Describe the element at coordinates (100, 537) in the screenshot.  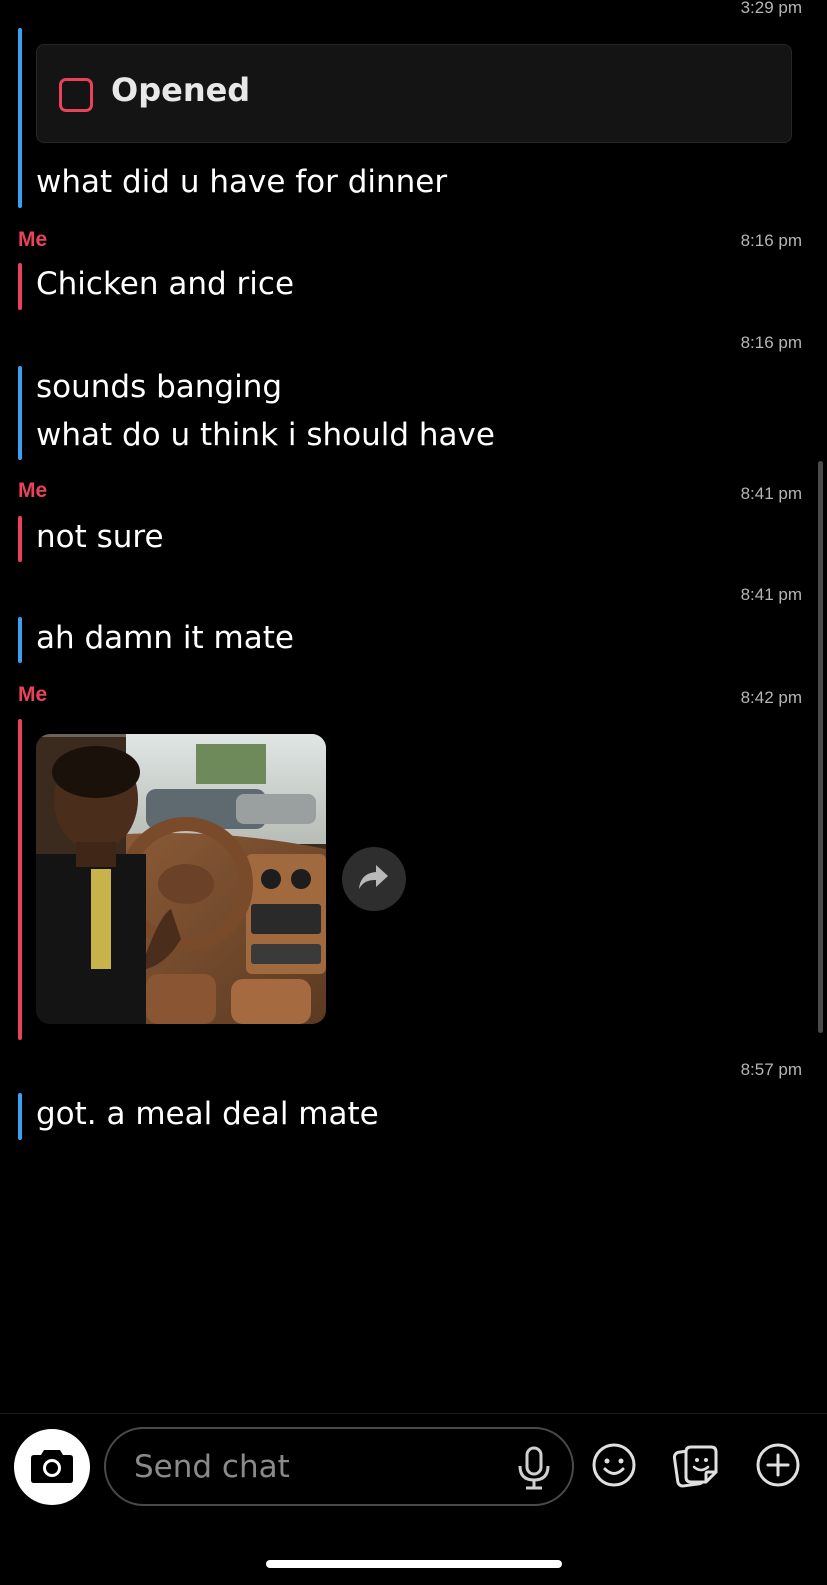
I see `me-message-text: not sure` at that location.